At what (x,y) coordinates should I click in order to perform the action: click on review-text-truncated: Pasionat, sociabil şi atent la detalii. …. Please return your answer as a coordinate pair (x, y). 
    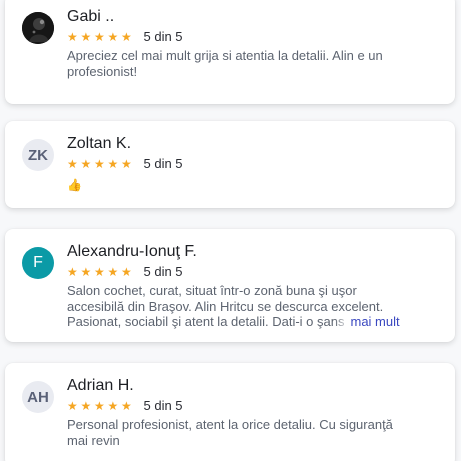
    Looking at the image, I should click on (206, 321).